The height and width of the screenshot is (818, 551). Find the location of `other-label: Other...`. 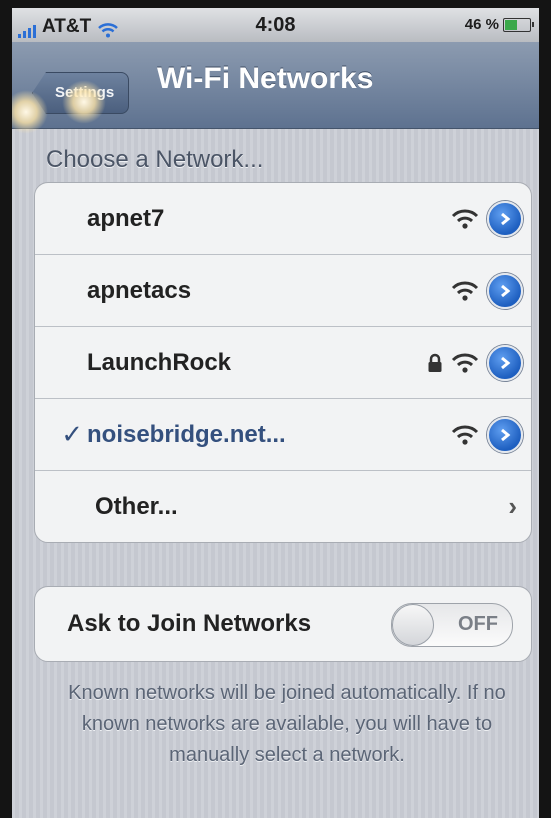

other-label: Other... is located at coordinates (136, 506).